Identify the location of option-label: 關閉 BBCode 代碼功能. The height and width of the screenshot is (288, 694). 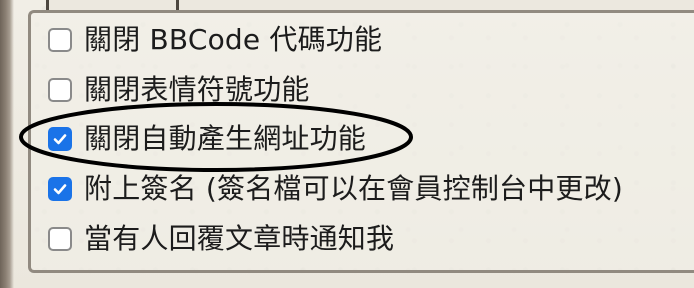
(233, 39).